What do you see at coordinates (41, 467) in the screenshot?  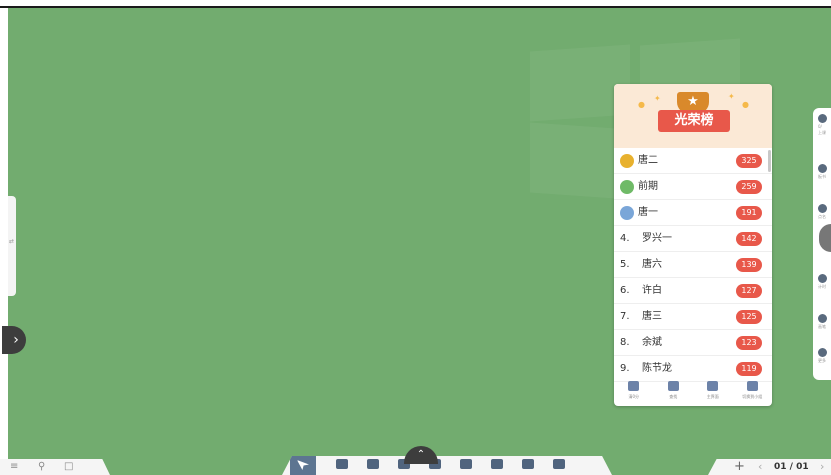 I see `person-icon: ⚲` at bounding box center [41, 467].